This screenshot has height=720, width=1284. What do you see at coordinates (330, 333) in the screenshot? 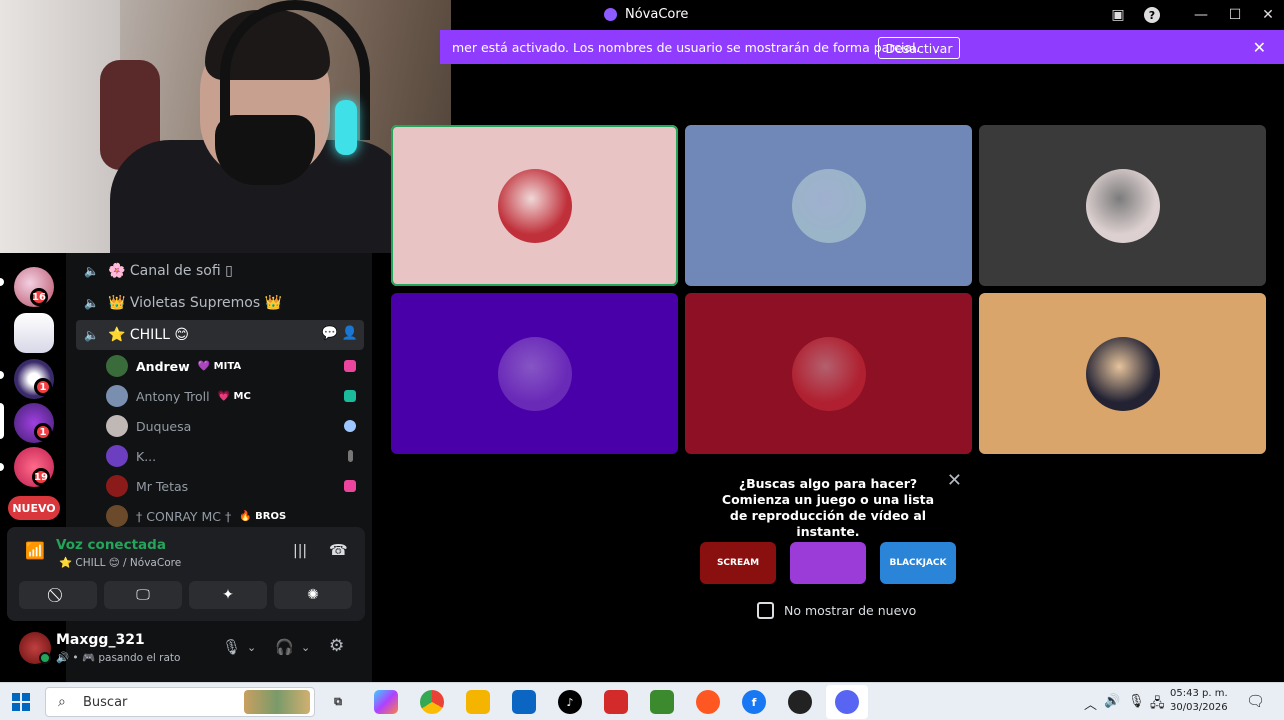
I see `chat-icon: 💬` at bounding box center [330, 333].